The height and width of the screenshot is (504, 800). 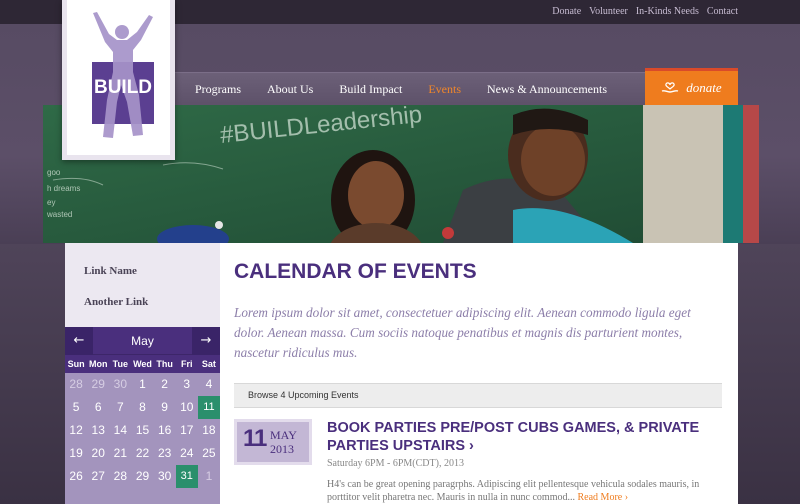 I want to click on event-month: MAY, so click(x=283, y=435).